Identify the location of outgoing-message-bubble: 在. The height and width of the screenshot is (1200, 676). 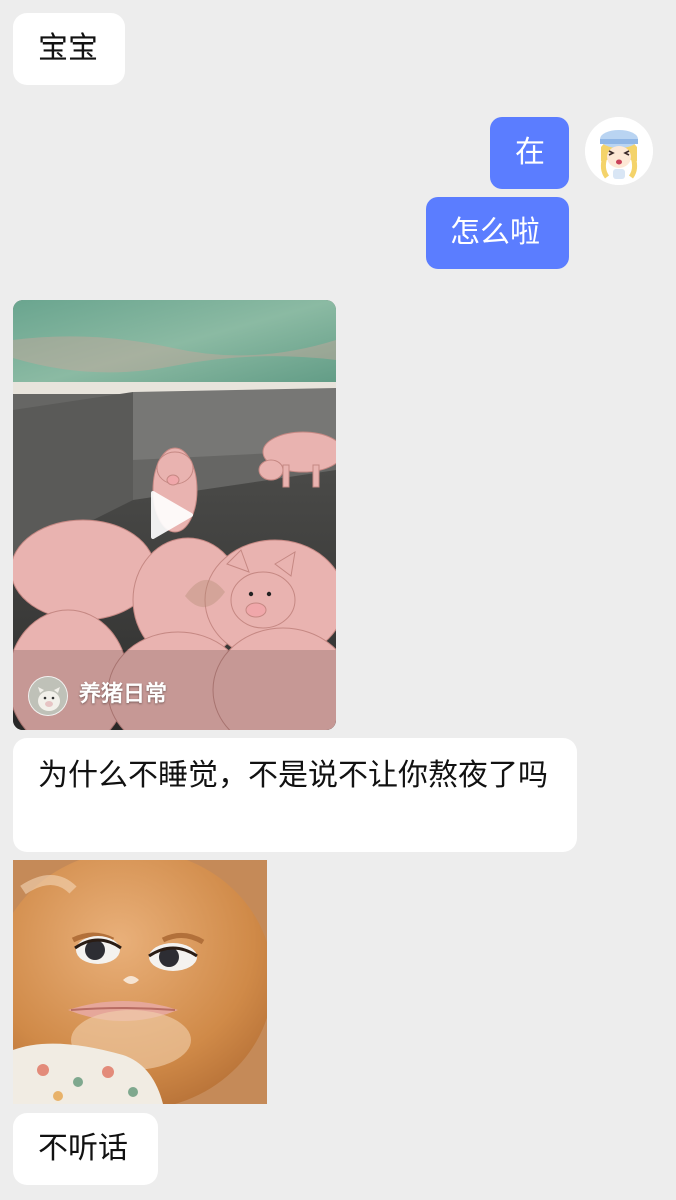
(529, 153).